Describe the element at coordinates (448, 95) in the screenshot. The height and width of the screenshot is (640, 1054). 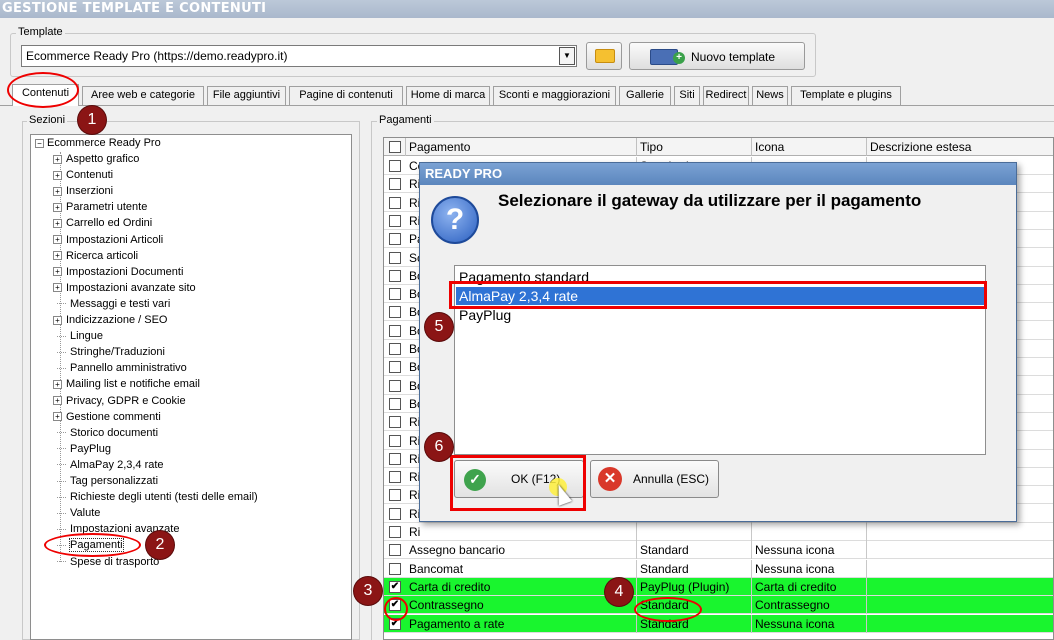
I see `tab-home-di-marca: Home di marca` at that location.